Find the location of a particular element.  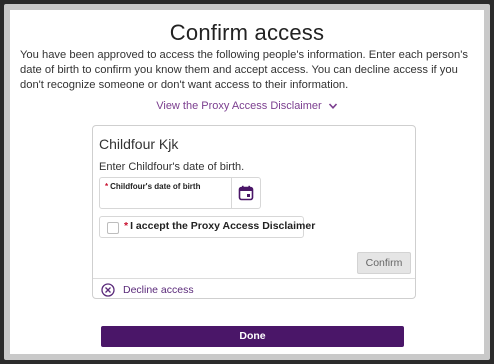

dob-field-label: * Childfour's date of birth is located at coordinates (152, 186).